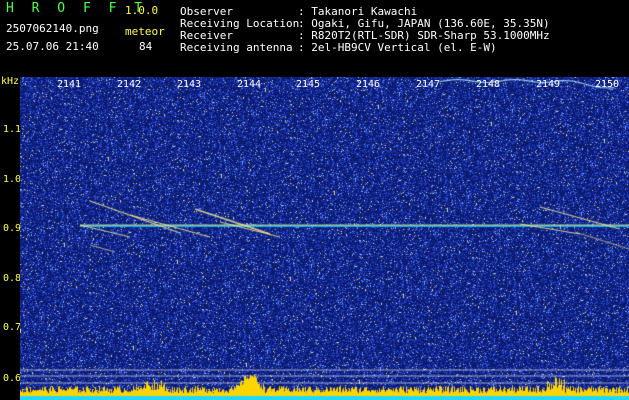 The width and height of the screenshot is (629, 400). I want to click on y-tick-0.7: 0.7, so click(12, 327).